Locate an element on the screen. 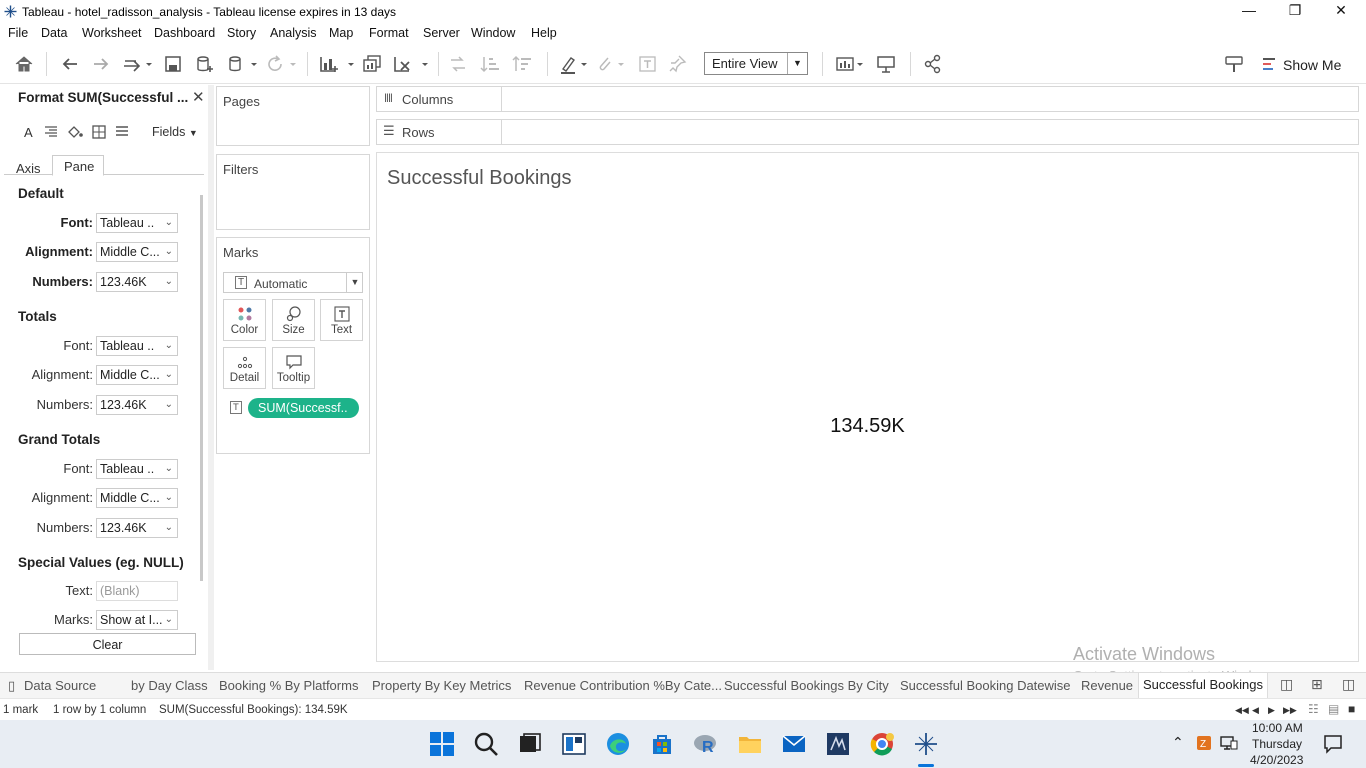  fields-dropdown: Fields ▼ is located at coordinates (175, 132).